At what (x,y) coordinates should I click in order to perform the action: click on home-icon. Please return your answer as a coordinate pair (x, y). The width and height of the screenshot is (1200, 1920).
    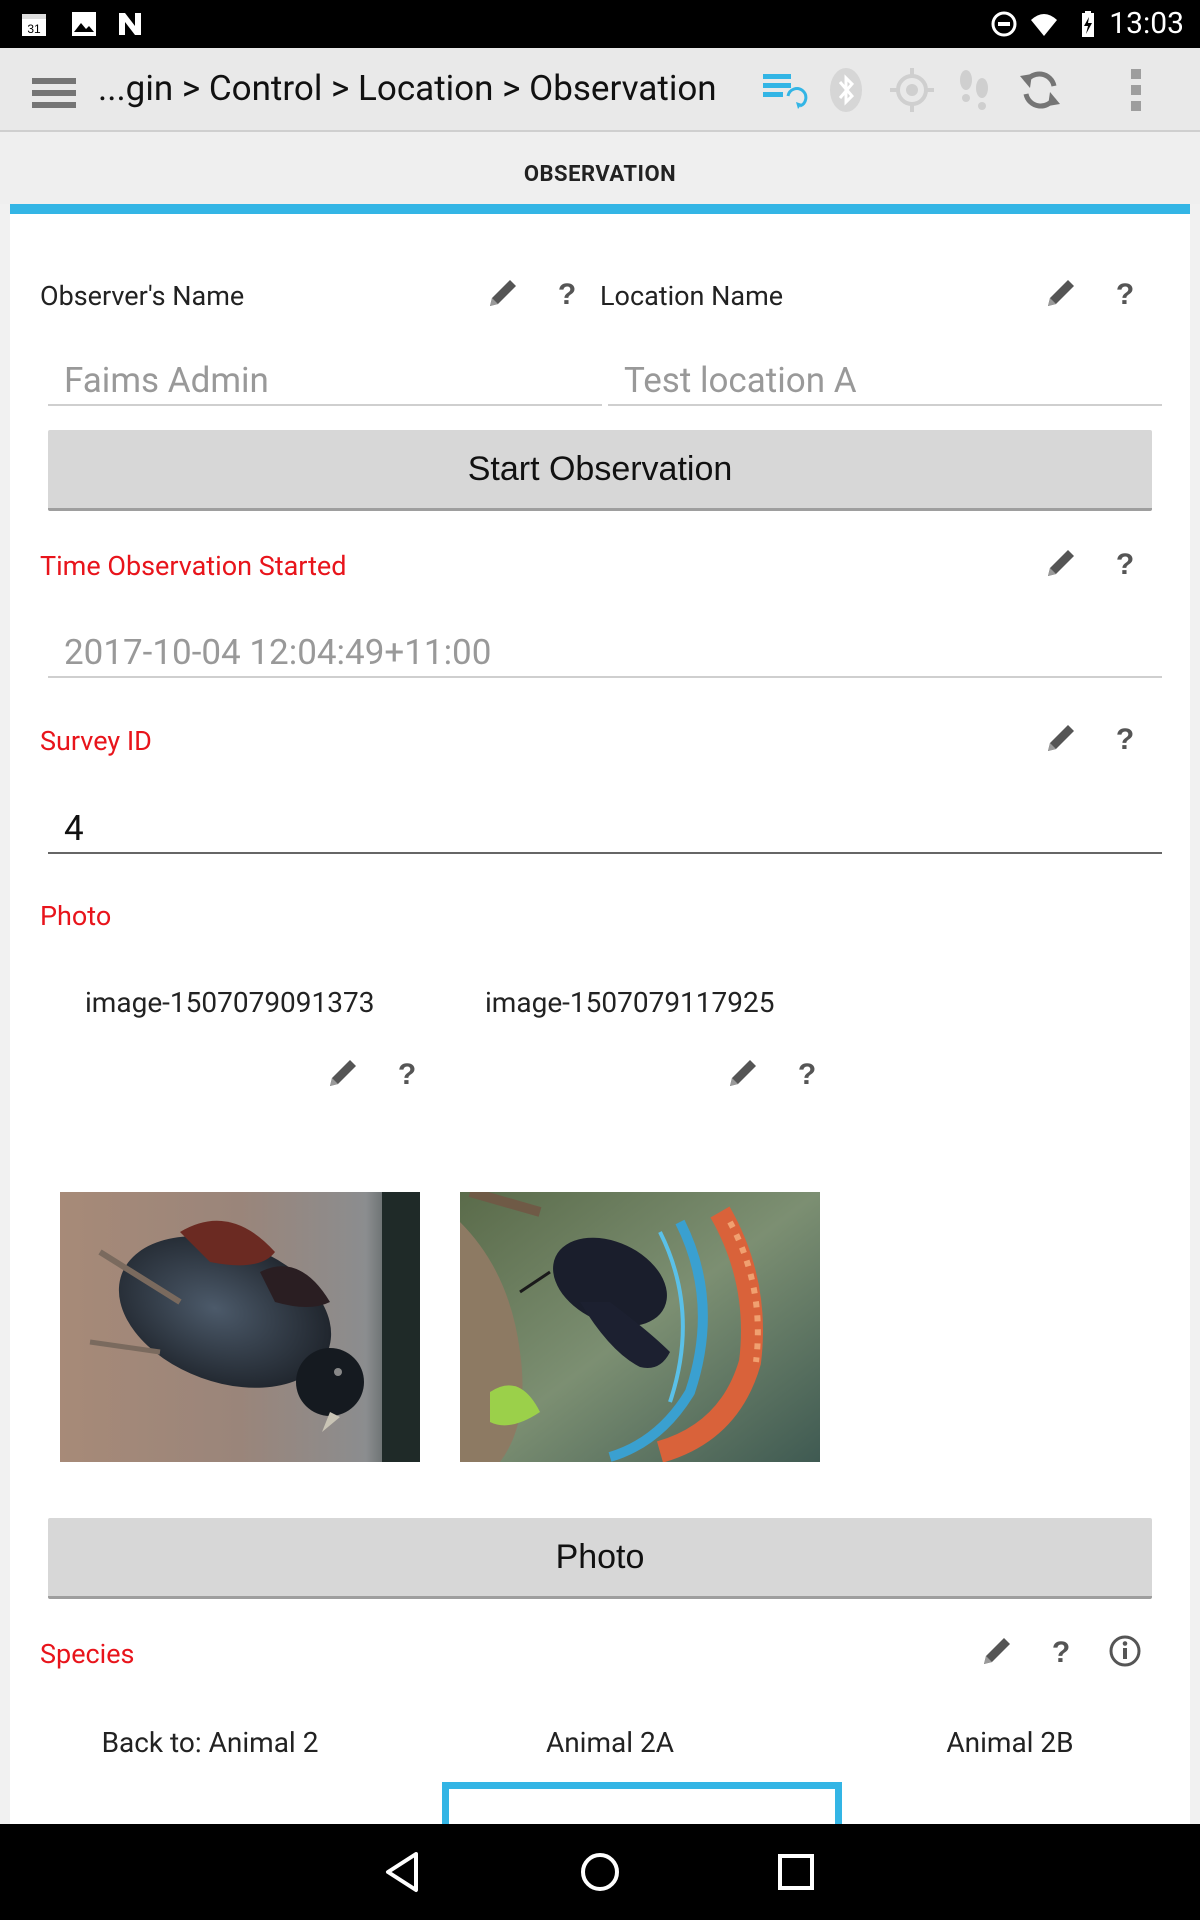
    Looking at the image, I should click on (600, 1872).